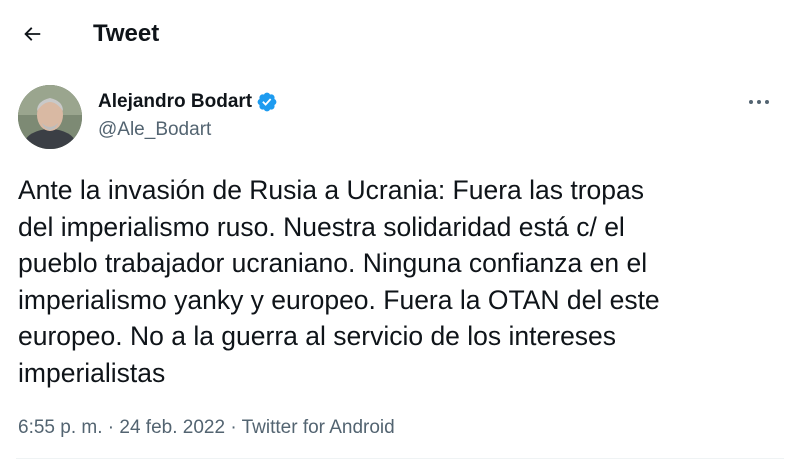 The width and height of the screenshot is (800, 467). I want to click on verified-badge-icon, so click(267, 102).